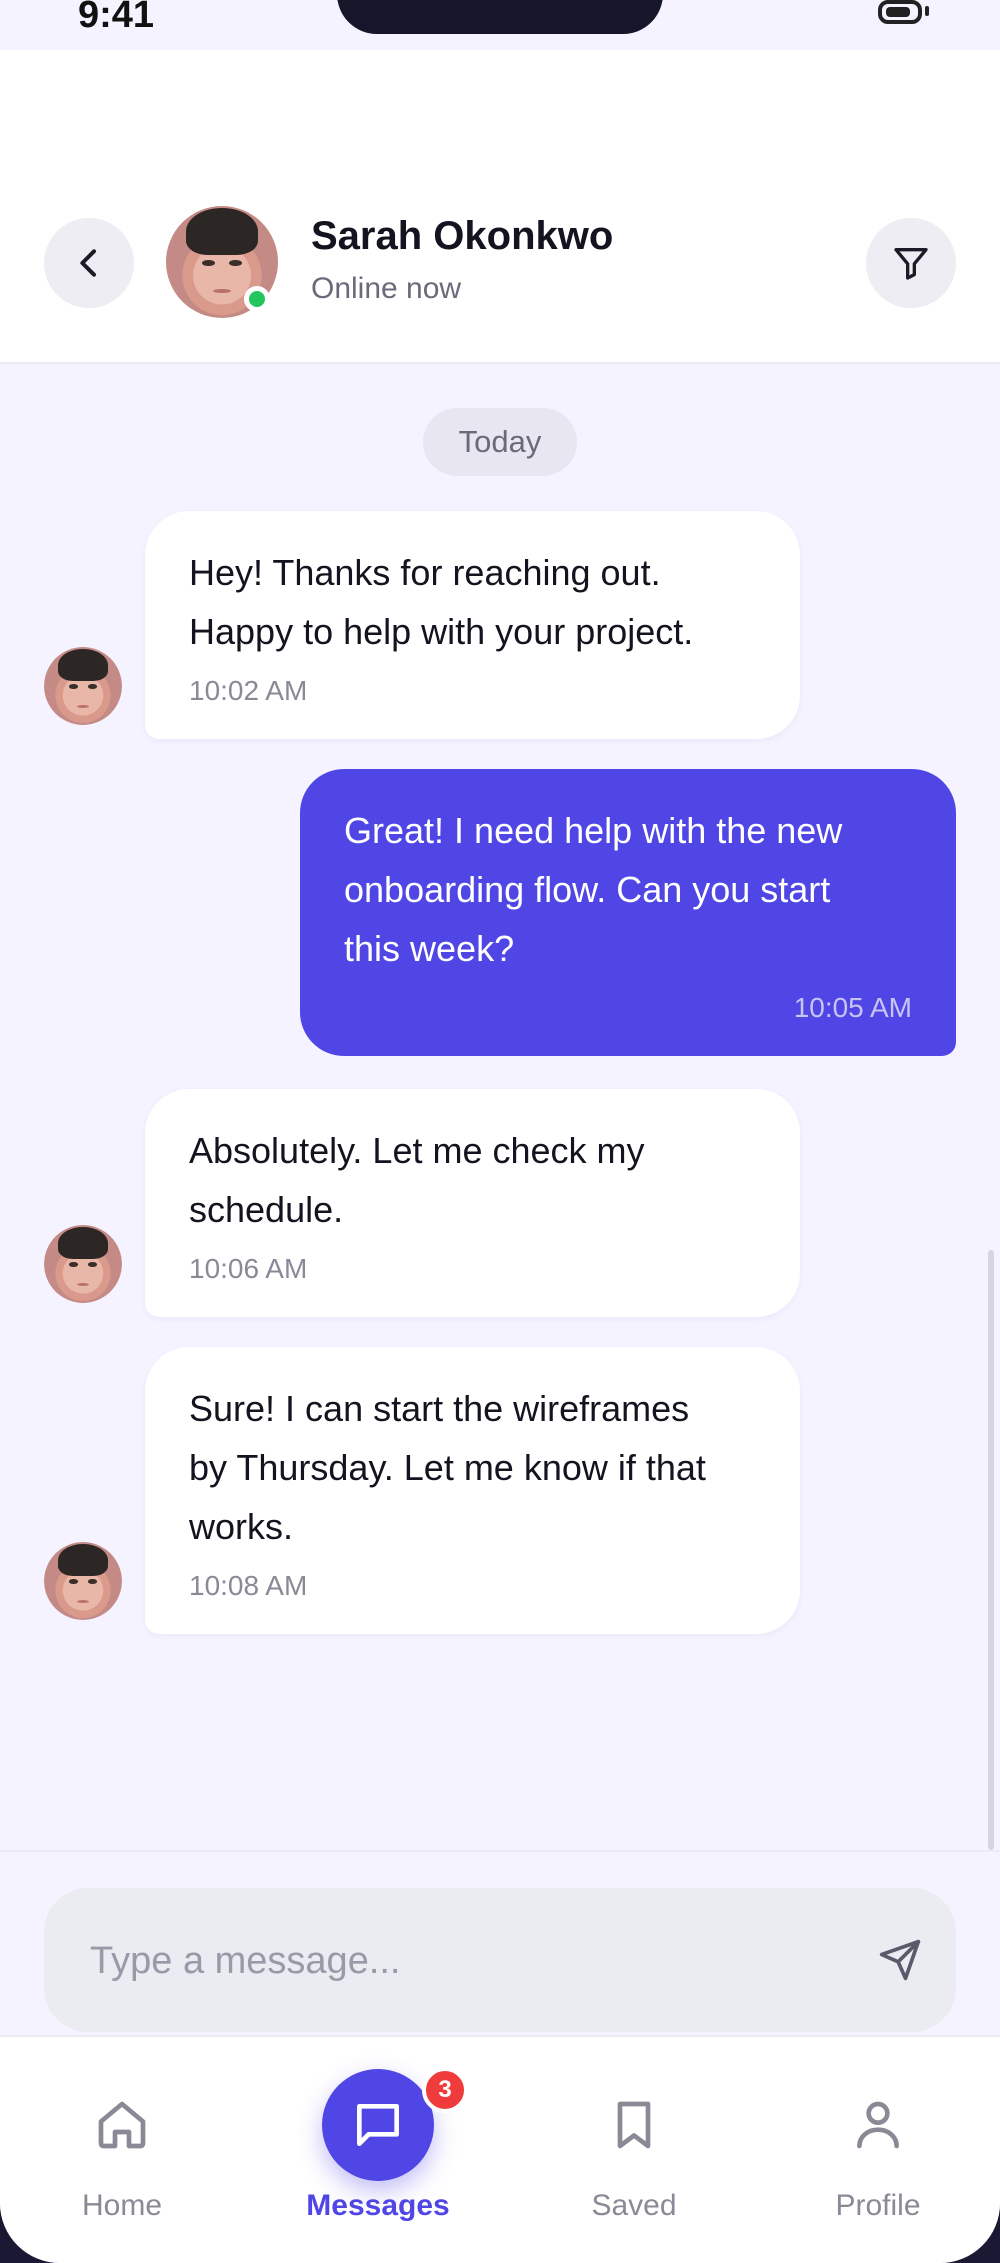 This screenshot has height=2263, width=1000. What do you see at coordinates (417, 1150) in the screenshot?
I see `message-line: Absolutely. Let me check my` at bounding box center [417, 1150].